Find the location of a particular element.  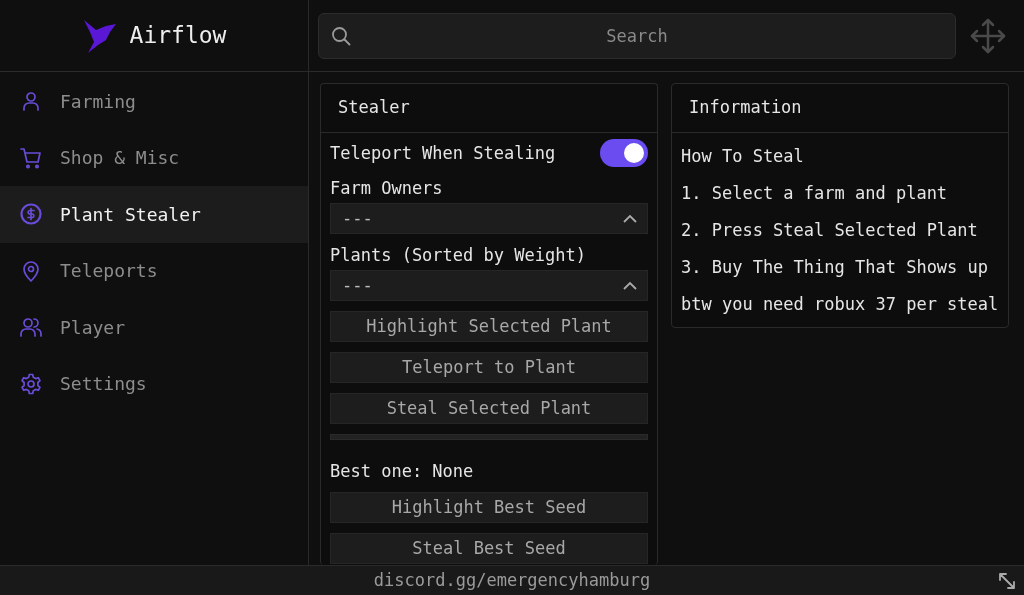

resize-icon is located at coordinates (1007, 581).